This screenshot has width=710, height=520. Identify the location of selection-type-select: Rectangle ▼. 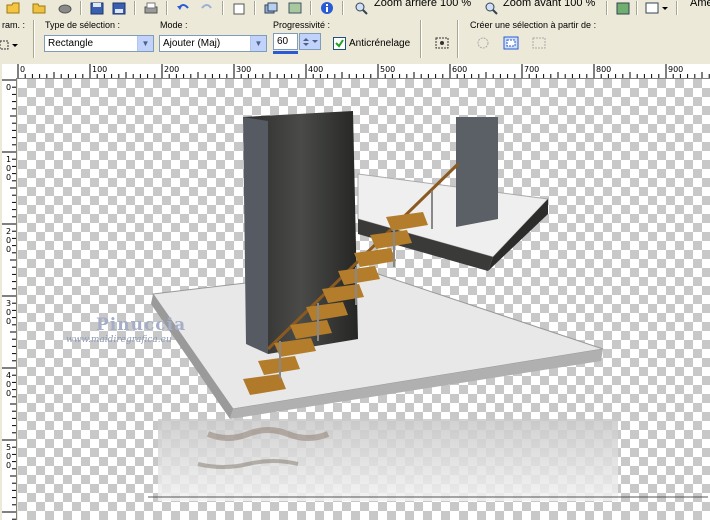
(99, 43).